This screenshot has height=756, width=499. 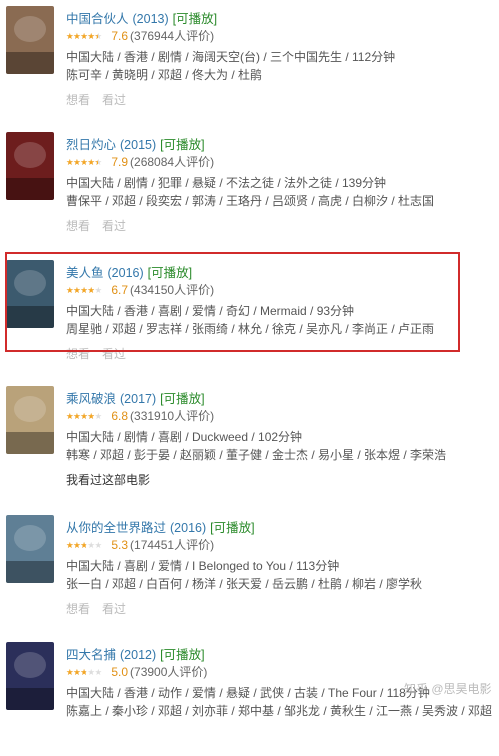 I want to click on title-row: 中国合伙人 (2013) [可播放], so click(x=141, y=17).